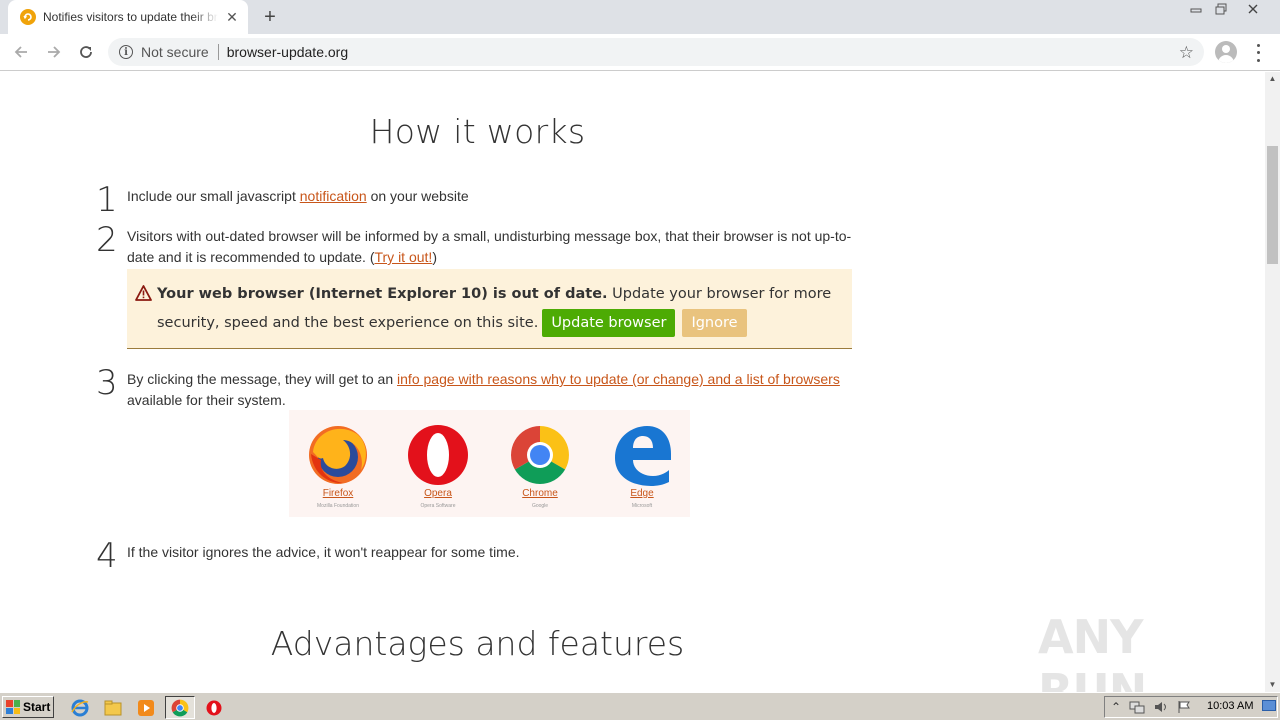 This screenshot has width=1280, height=720. I want to click on browser-toolbar: i Not secure browser-update.org ☆, so click(640, 52).